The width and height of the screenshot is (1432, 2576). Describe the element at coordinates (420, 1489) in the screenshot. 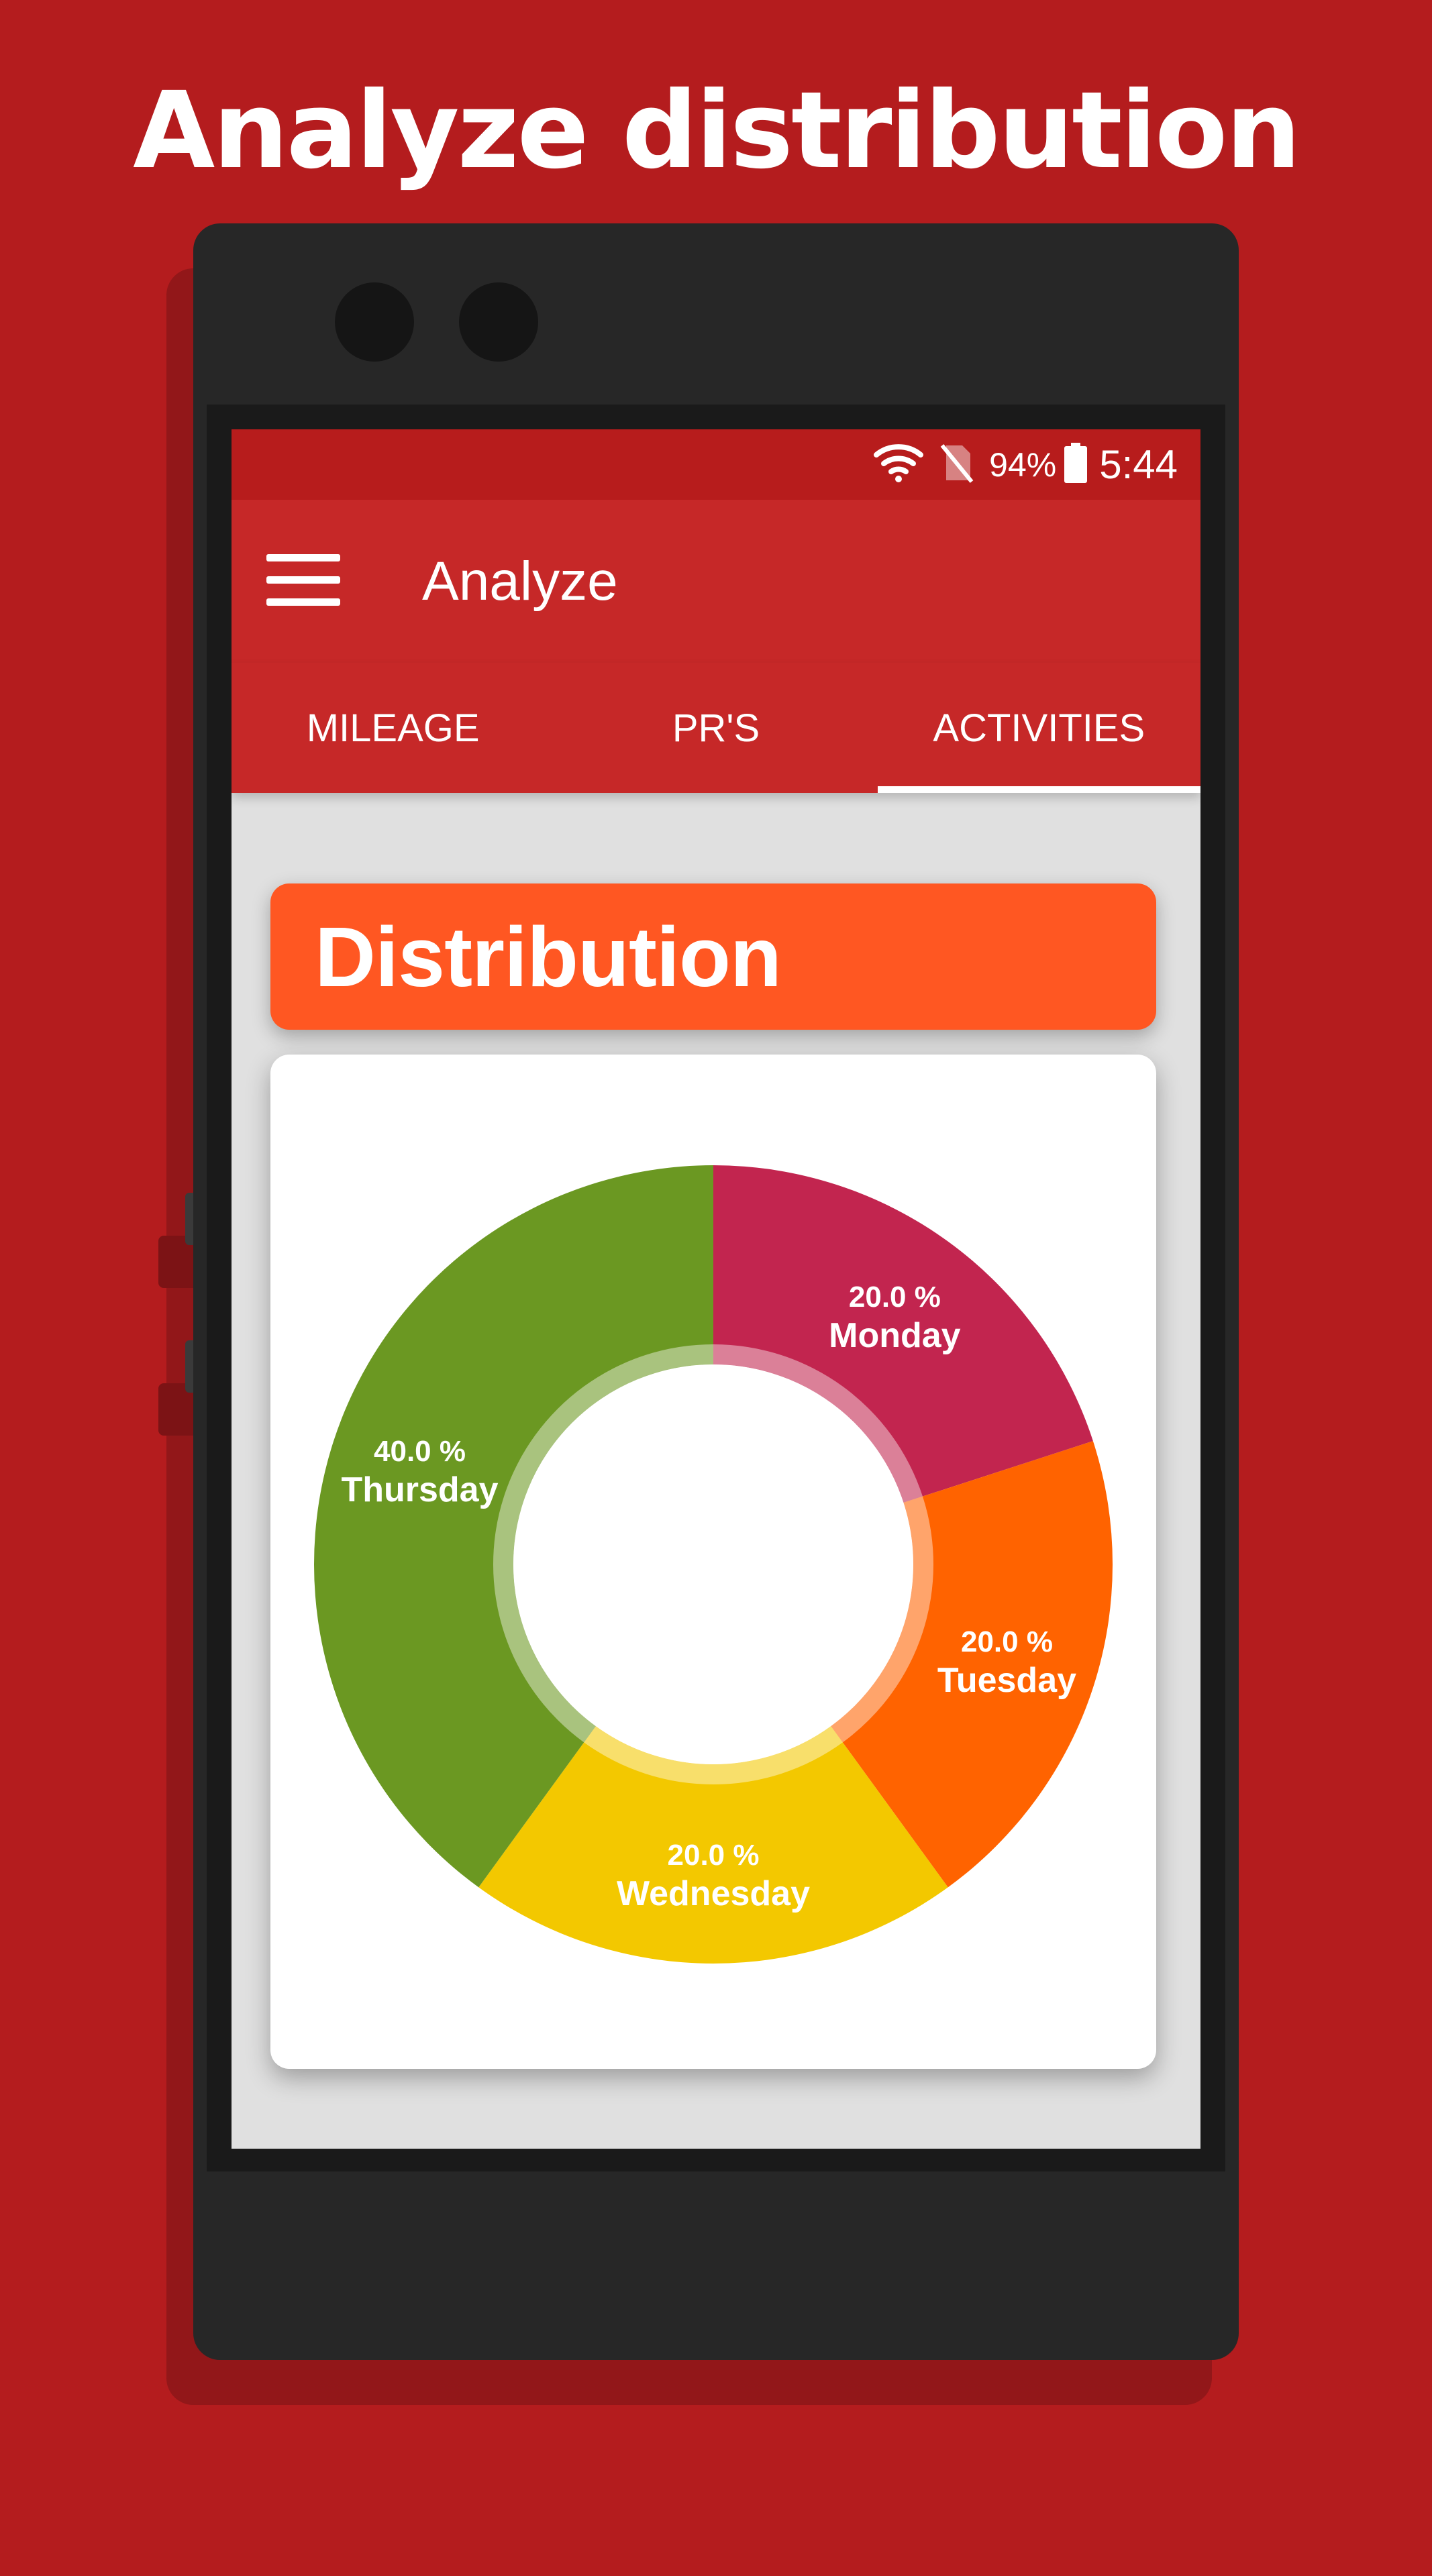

I see `slice-category-label: Thursday` at that location.